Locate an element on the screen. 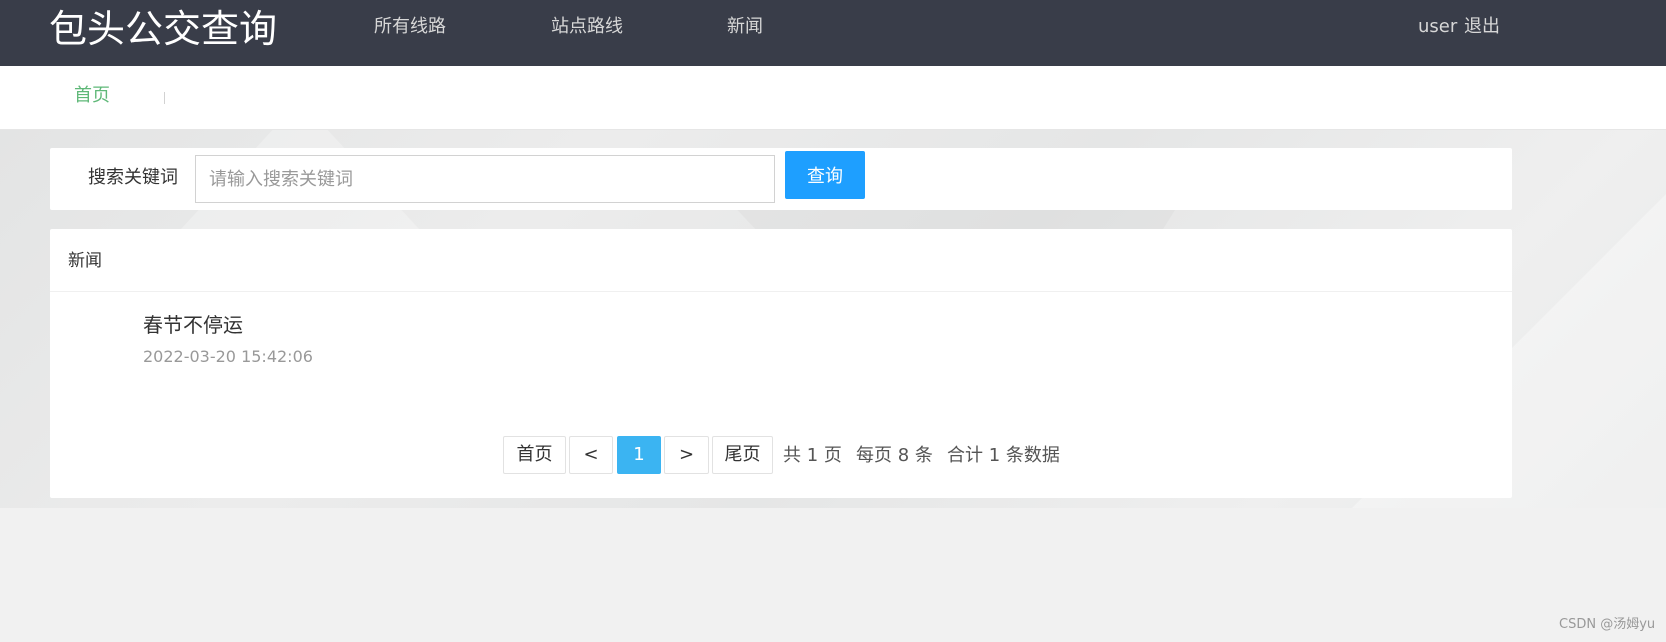 The width and height of the screenshot is (1666, 642). user-name: user is located at coordinates (1438, 26).